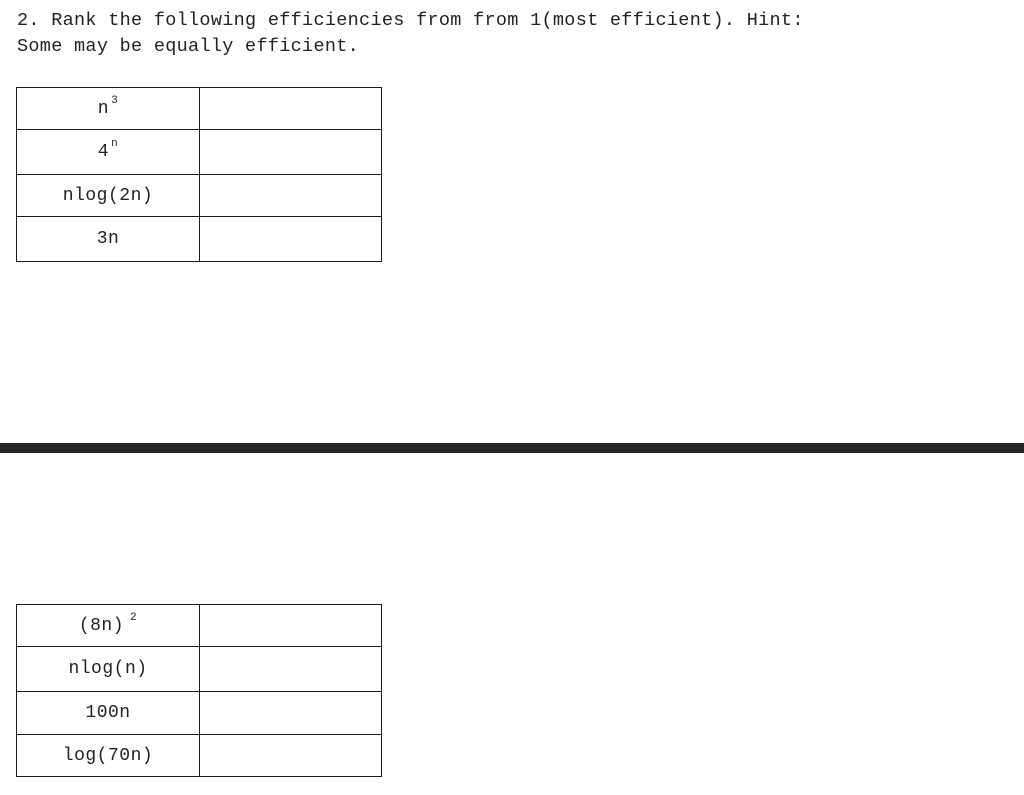 This screenshot has height=795, width=1024. I want to click on expression-base: log(70n), so click(108, 755).